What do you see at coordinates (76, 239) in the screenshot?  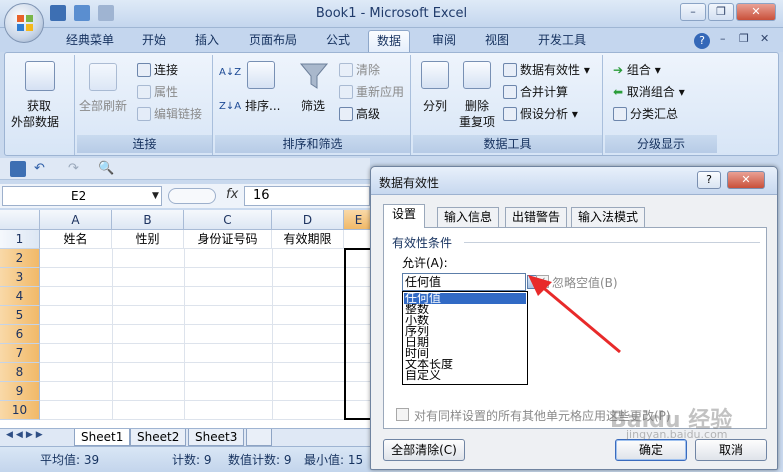 I see `cell-a1: 姓名` at bounding box center [76, 239].